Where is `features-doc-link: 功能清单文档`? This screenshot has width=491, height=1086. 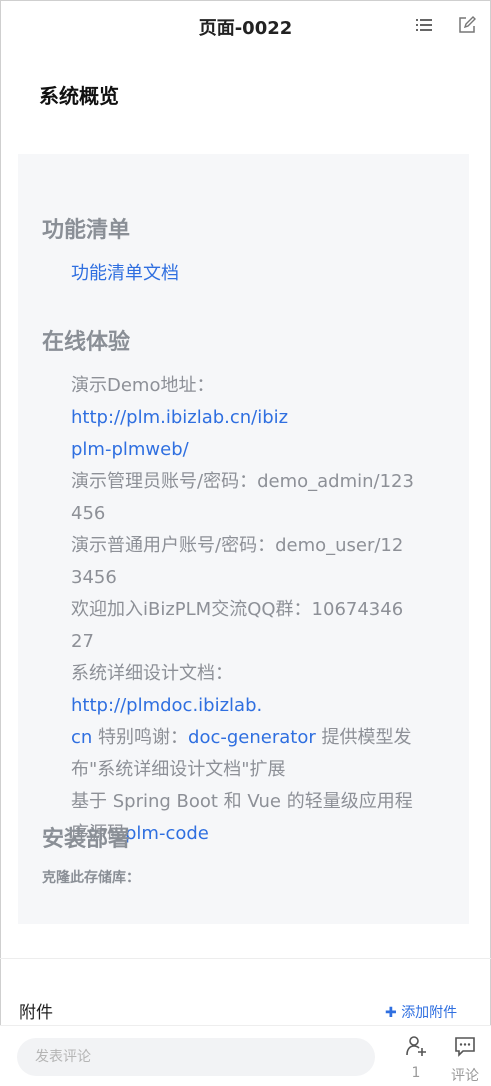 features-doc-link: 功能清单文档 is located at coordinates (125, 273).